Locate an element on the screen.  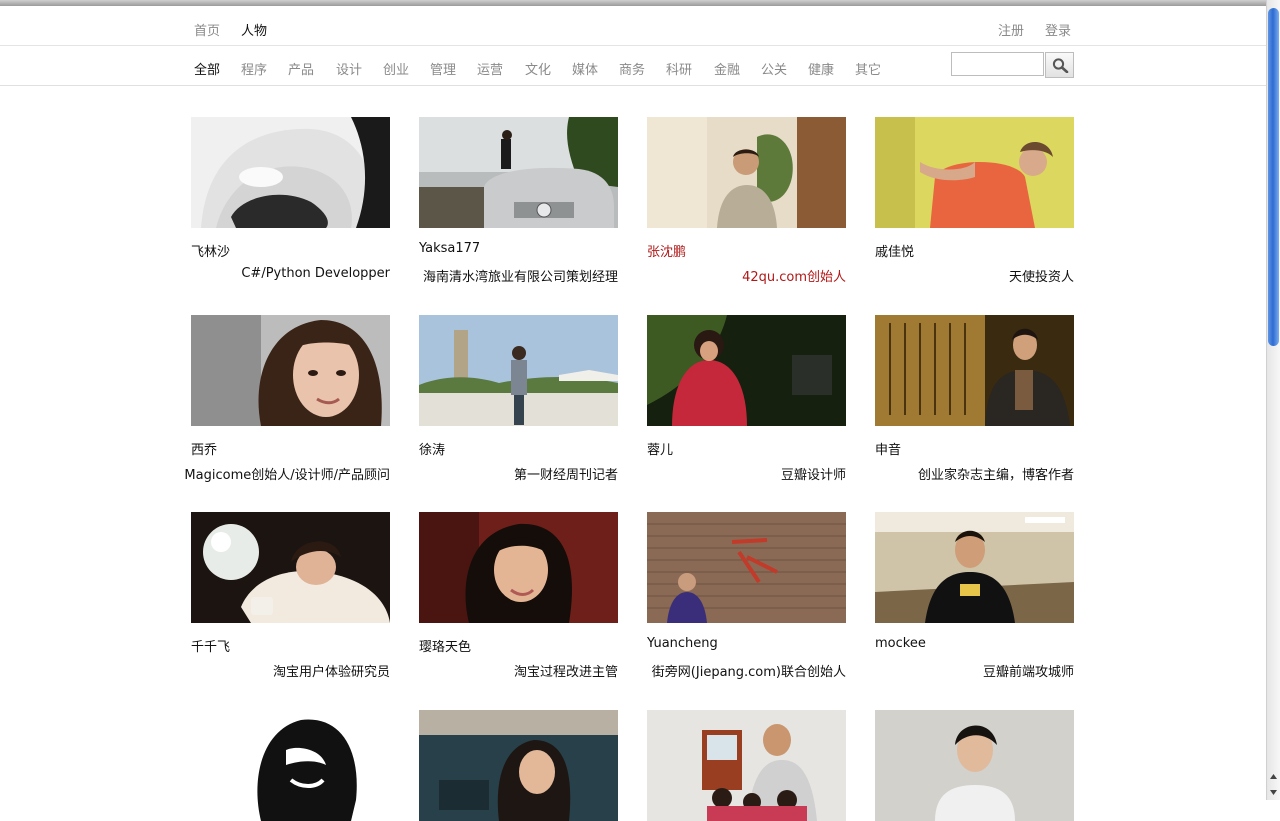
category-media: 媒体 is located at coordinates (585, 68).